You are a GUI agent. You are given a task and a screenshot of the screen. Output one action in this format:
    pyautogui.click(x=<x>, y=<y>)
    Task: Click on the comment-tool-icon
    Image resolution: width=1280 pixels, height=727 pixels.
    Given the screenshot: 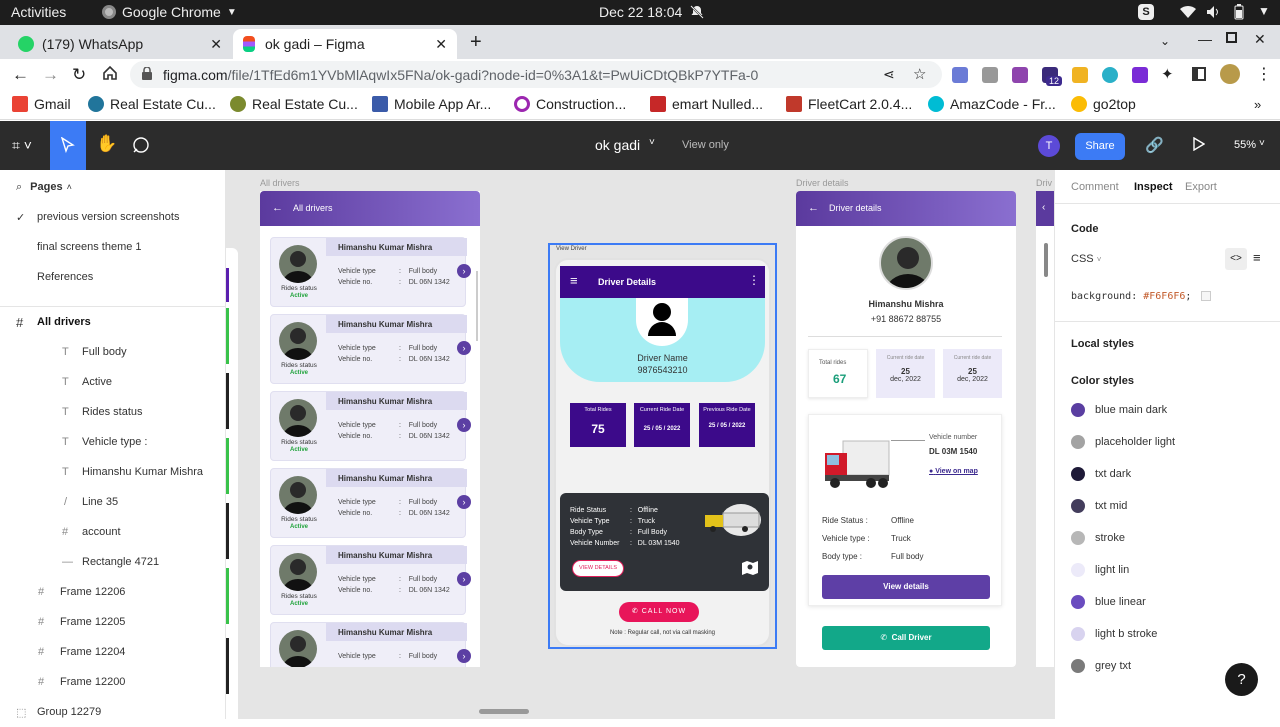 What is the action you would take?
    pyautogui.click(x=141, y=146)
    